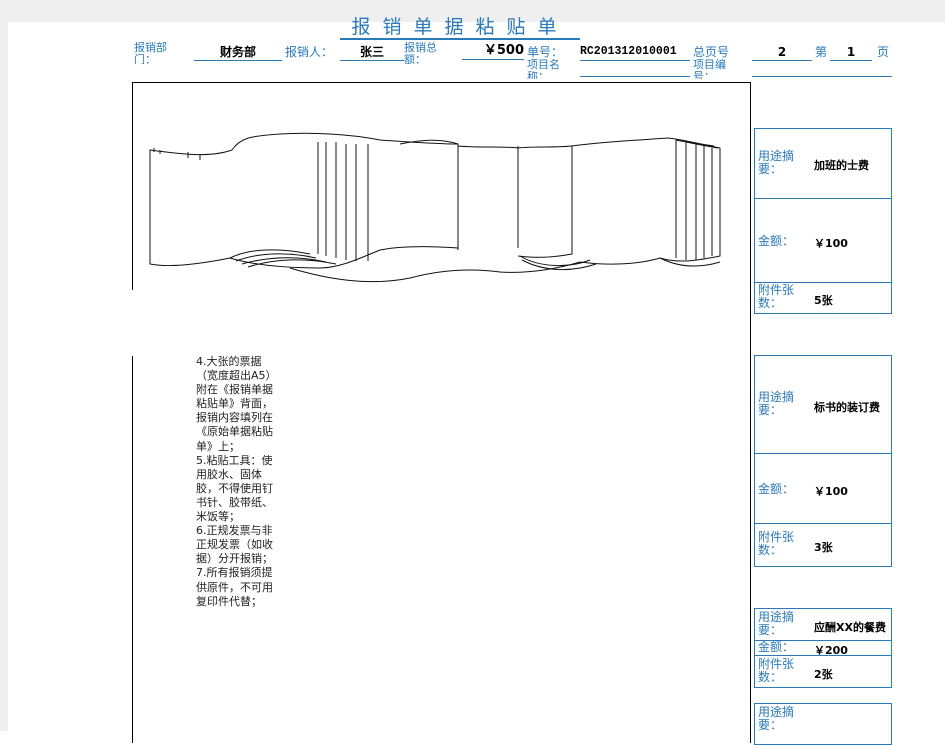 This screenshot has width=945, height=745. I want to click on purpose-value: 标书的装订费, so click(847, 407).